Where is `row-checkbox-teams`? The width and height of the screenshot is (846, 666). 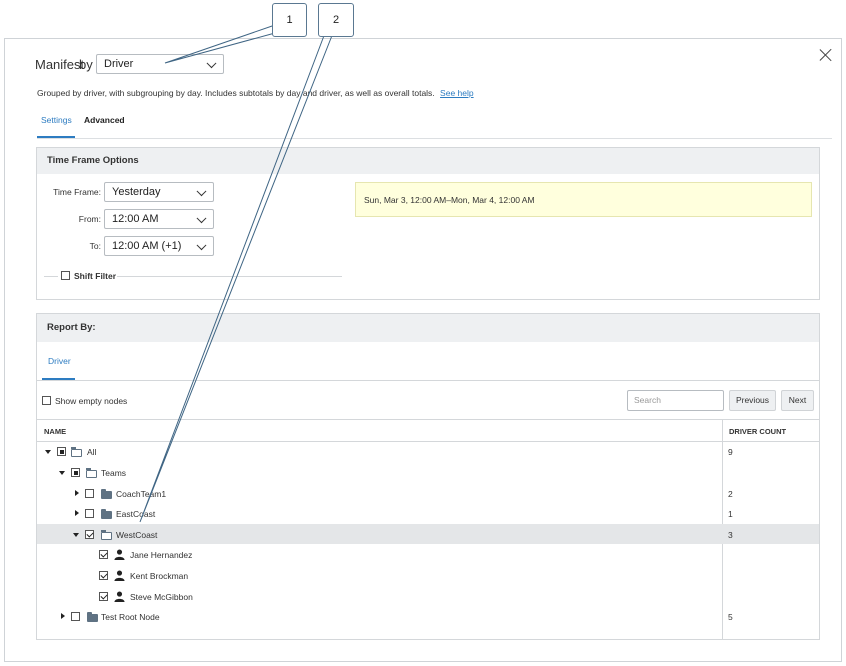 row-checkbox-teams is located at coordinates (75, 472).